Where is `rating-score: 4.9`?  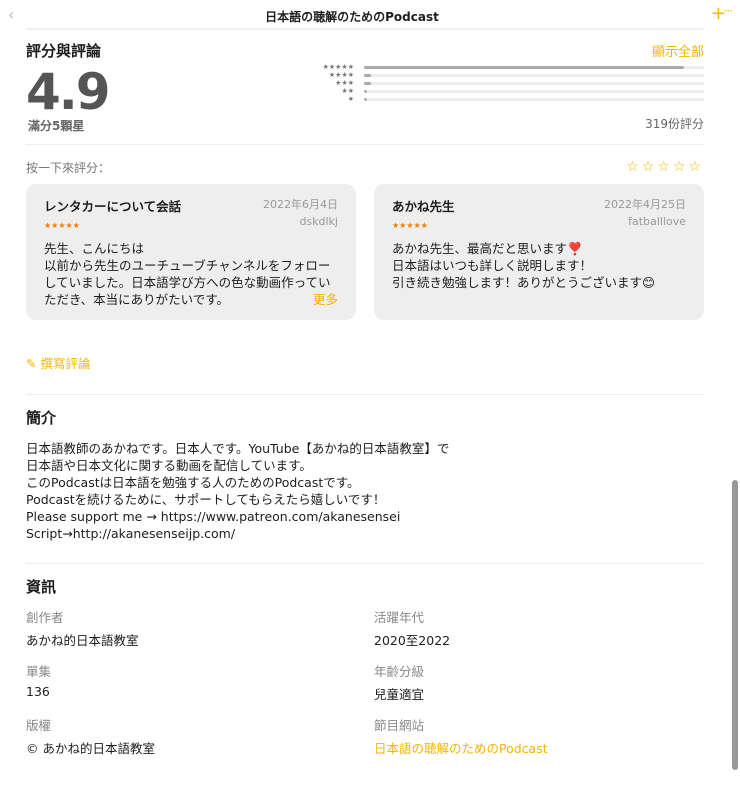
rating-score: 4.9 is located at coordinates (68, 92).